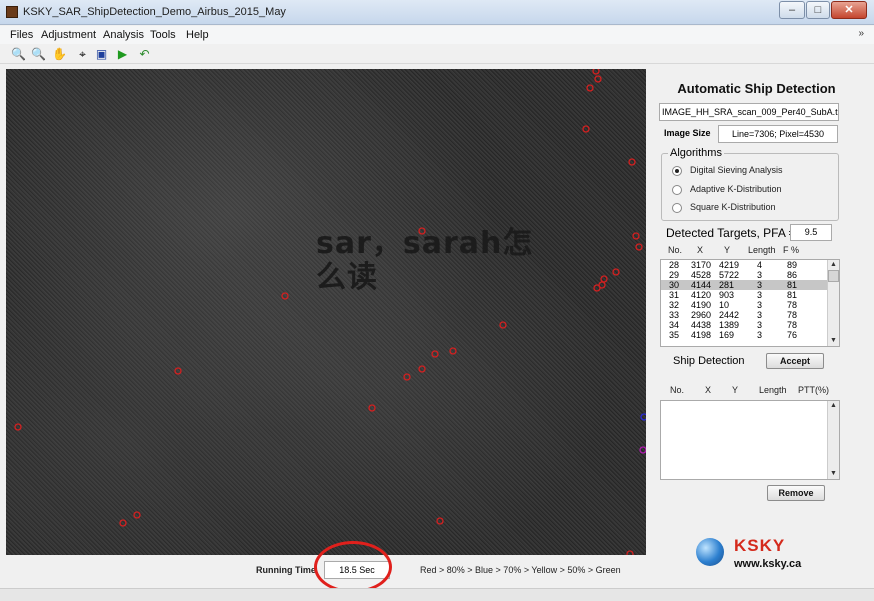 The height and width of the screenshot is (601, 874). What do you see at coordinates (710, 552) in the screenshot?
I see `globe-icon` at bounding box center [710, 552].